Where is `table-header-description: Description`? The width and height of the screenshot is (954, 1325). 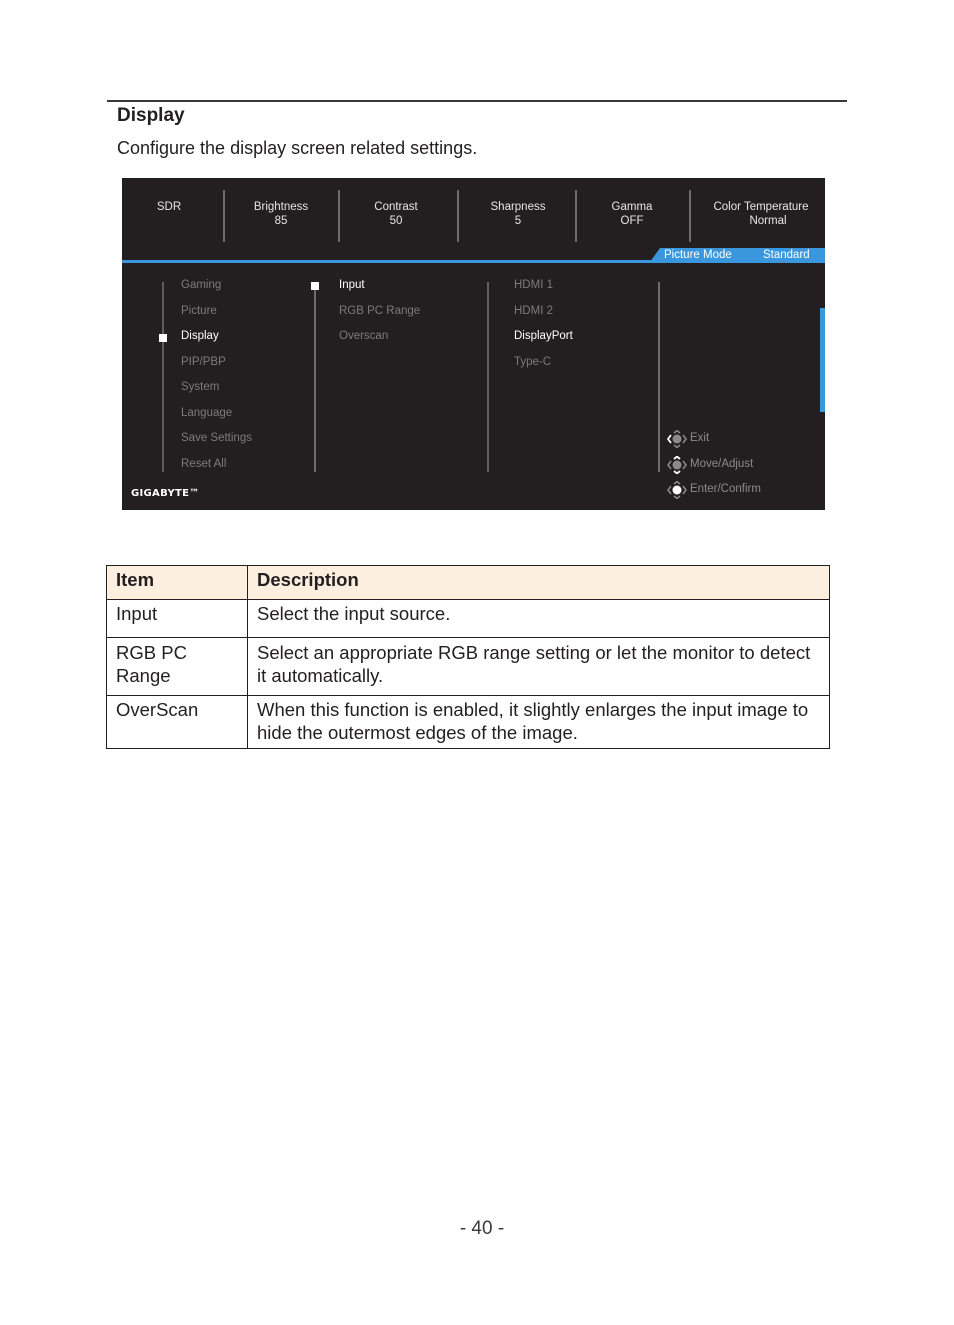 table-header-description: Description is located at coordinates (538, 582).